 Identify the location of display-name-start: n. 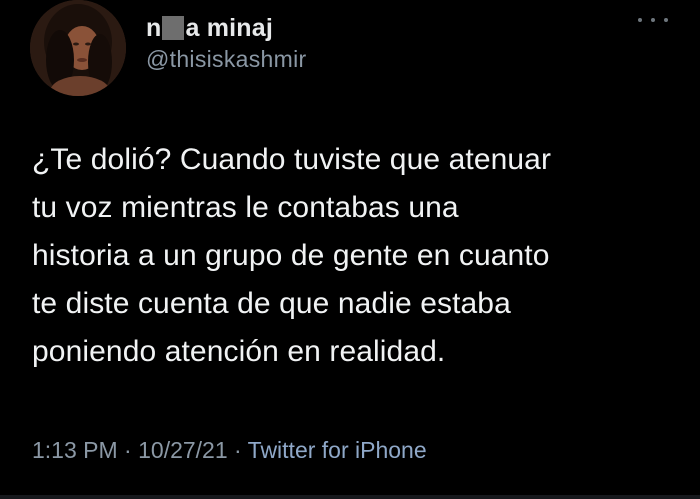
(154, 27).